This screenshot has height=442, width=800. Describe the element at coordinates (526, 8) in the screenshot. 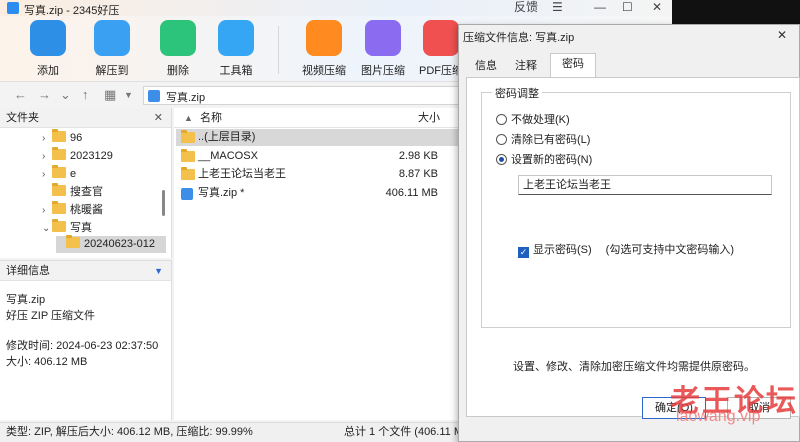

I see `feedback-link: 反馈` at that location.